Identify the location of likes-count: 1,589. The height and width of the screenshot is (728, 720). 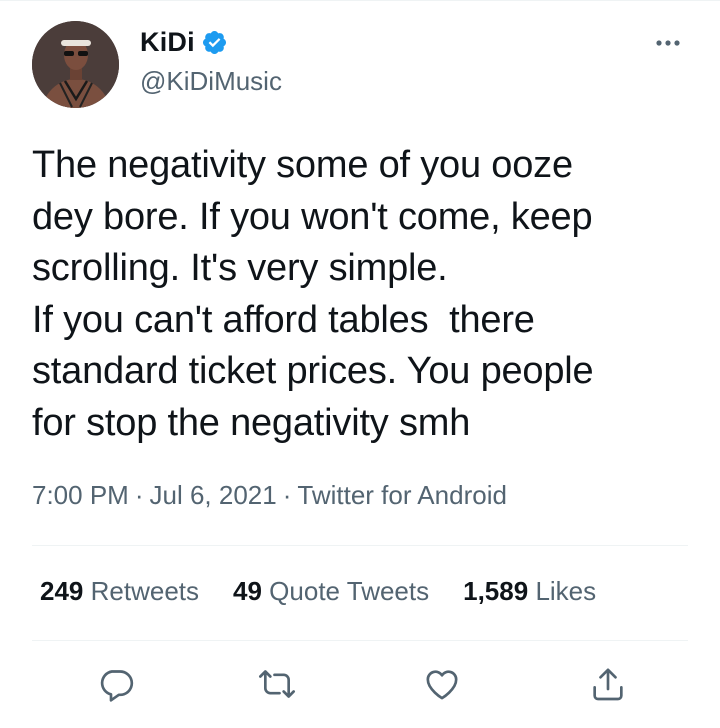
(496, 591).